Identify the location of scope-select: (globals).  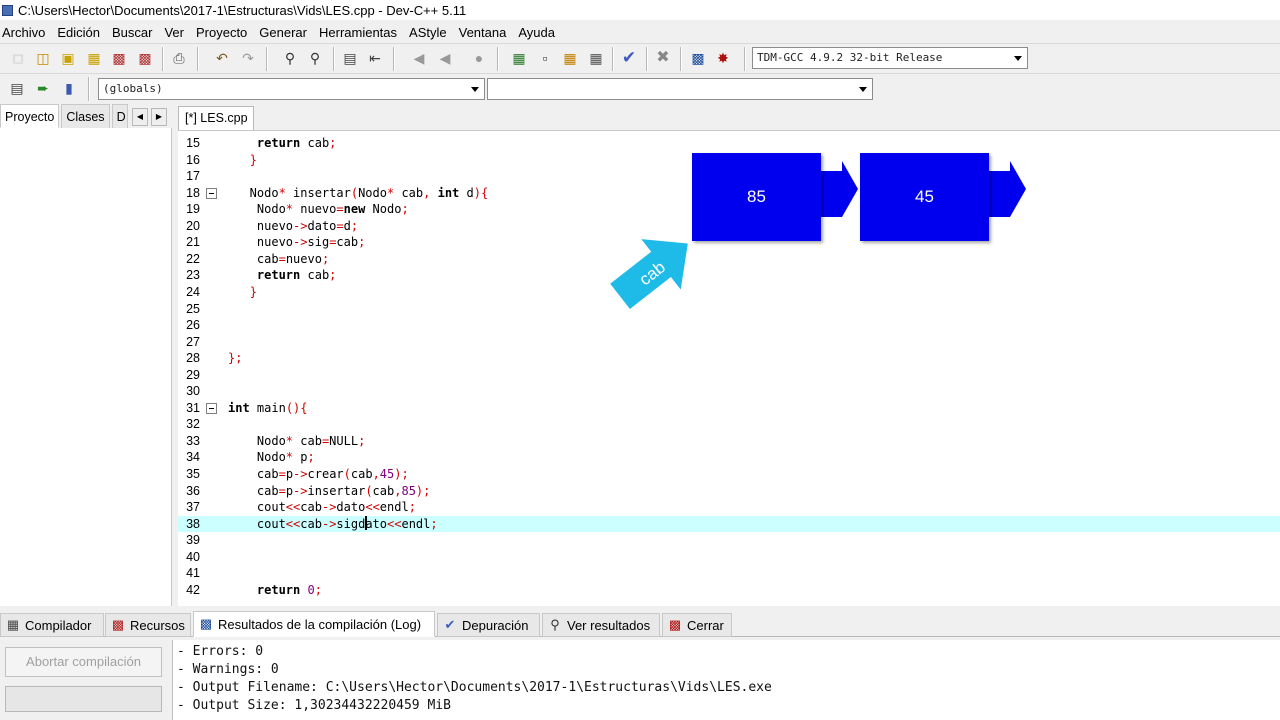
(291, 89).